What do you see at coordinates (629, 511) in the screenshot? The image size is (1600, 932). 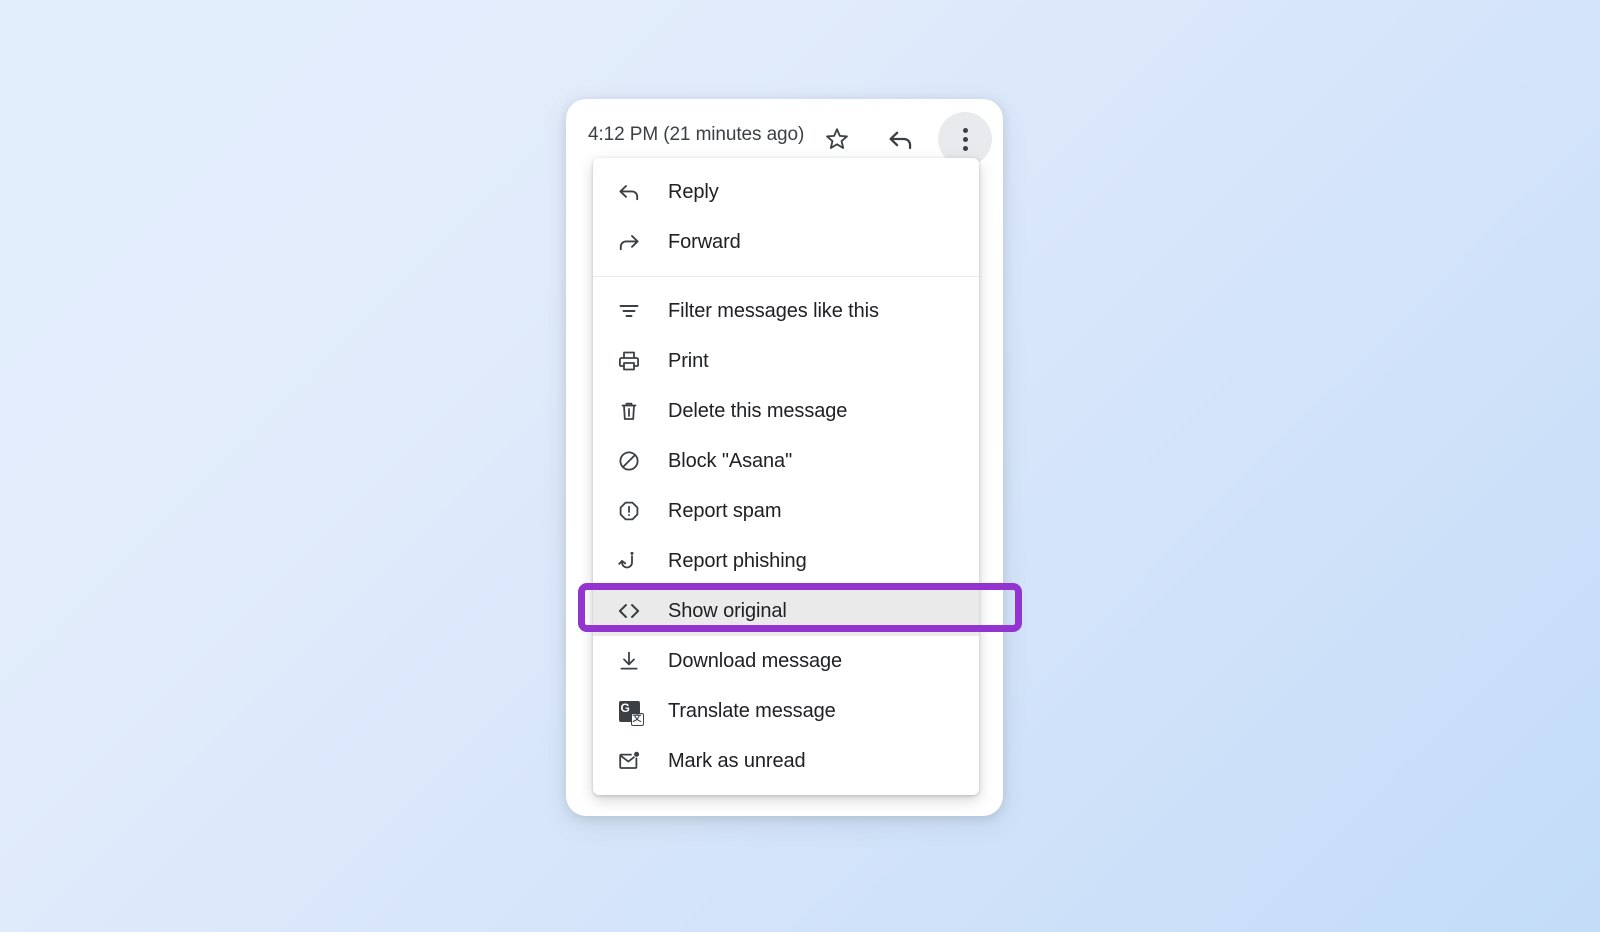 I see `report-spam-icon` at bounding box center [629, 511].